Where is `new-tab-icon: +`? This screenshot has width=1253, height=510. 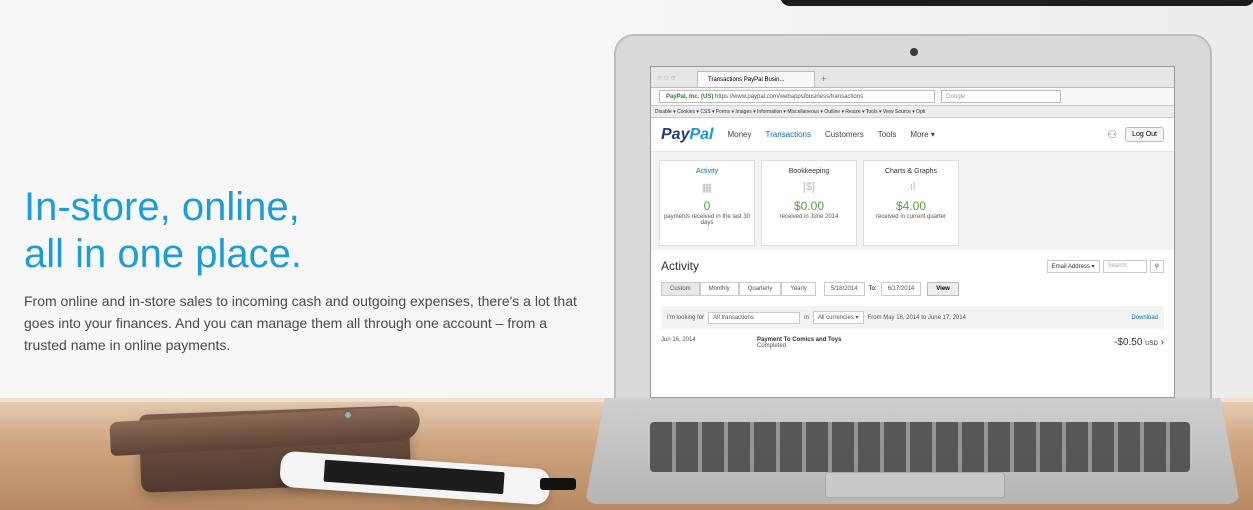
new-tab-icon: + is located at coordinates (824, 79).